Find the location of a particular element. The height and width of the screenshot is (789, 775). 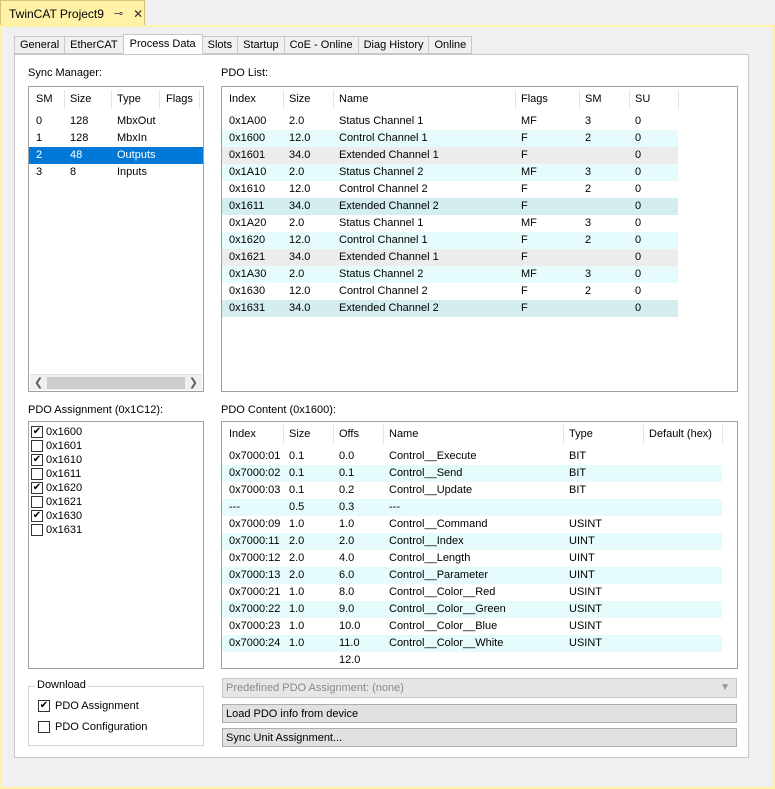

sync-manager-row: 0 128 MbxOut is located at coordinates (116, 121).